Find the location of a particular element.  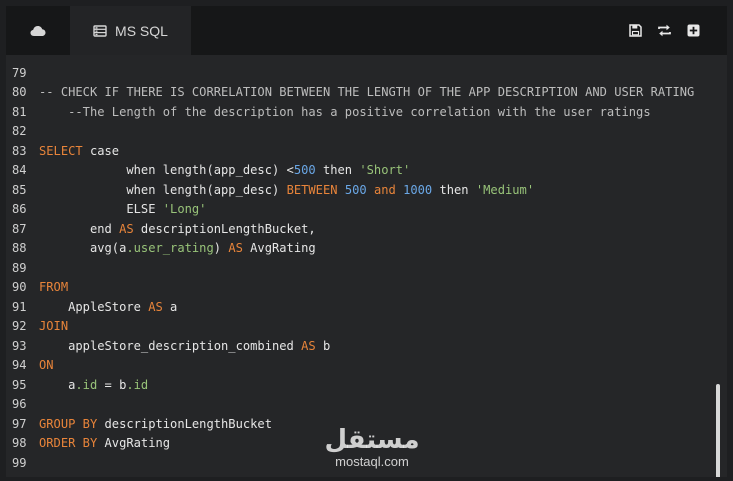

line-number: 99 is located at coordinates (19, 462).